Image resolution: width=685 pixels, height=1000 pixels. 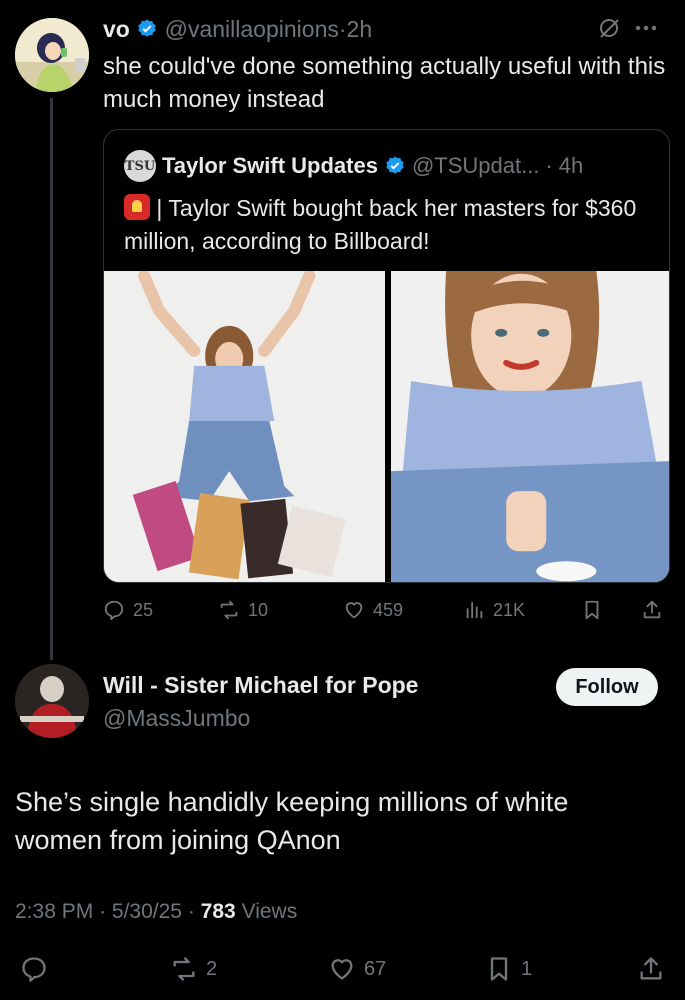 I want to click on views-button: 21K, so click(x=494, y=610).